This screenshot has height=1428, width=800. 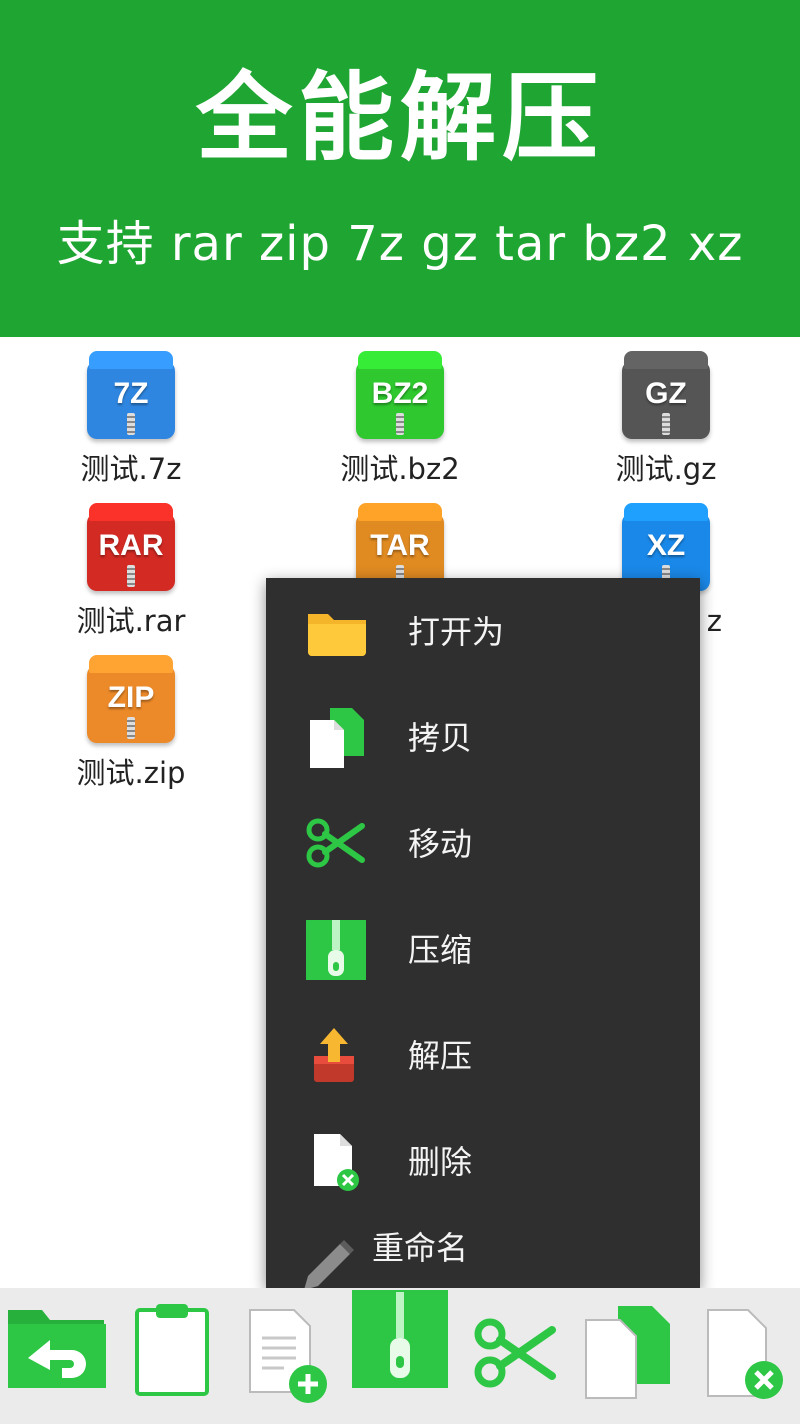 I want to click on file-item-bz2: BZ2 测试.bz2, so click(x=400, y=413).